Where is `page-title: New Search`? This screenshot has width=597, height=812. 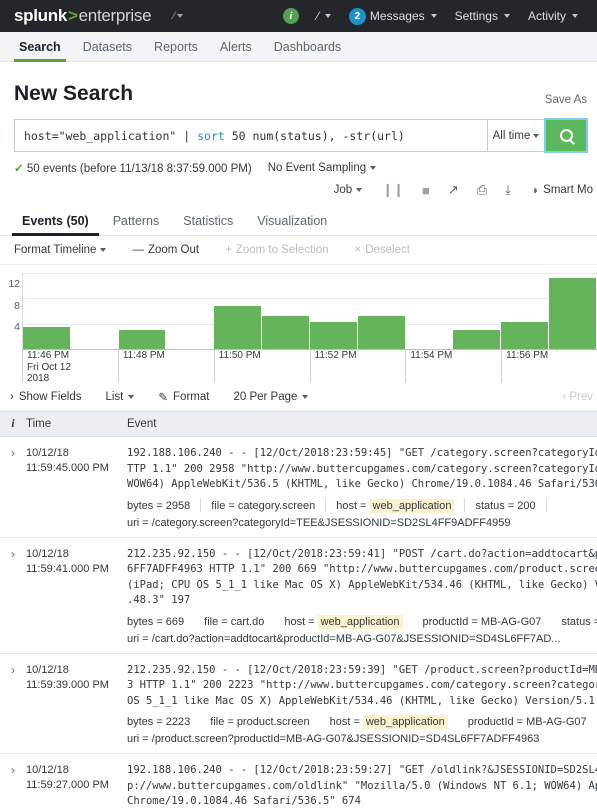
page-title: New Search is located at coordinates (74, 93).